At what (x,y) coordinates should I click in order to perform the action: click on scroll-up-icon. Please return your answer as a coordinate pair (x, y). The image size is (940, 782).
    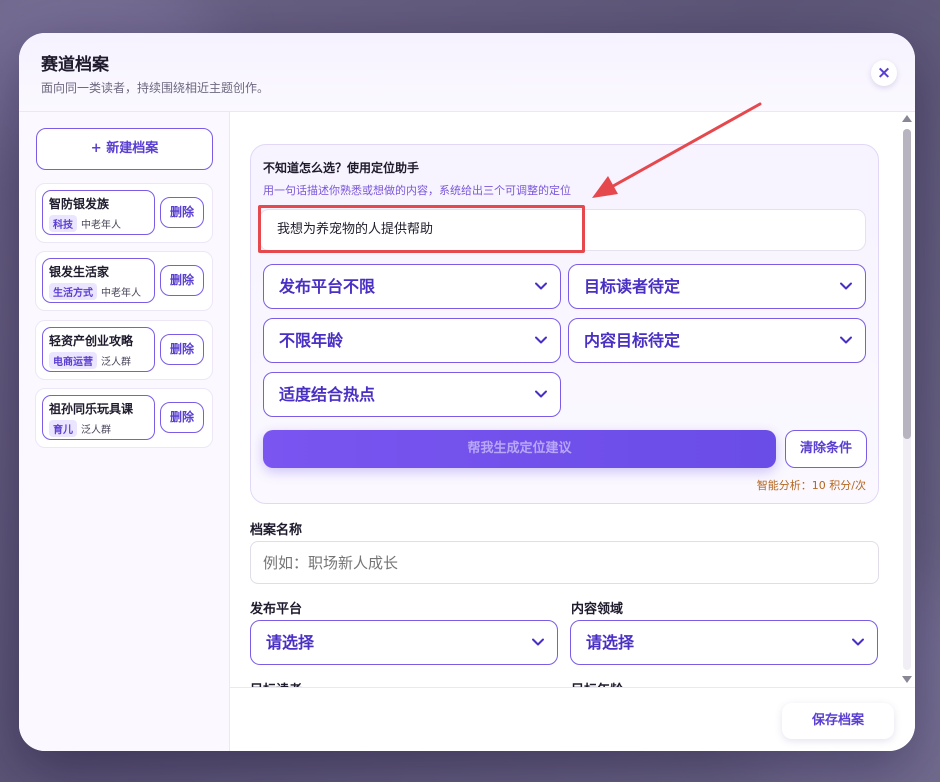
    Looking at the image, I should click on (907, 118).